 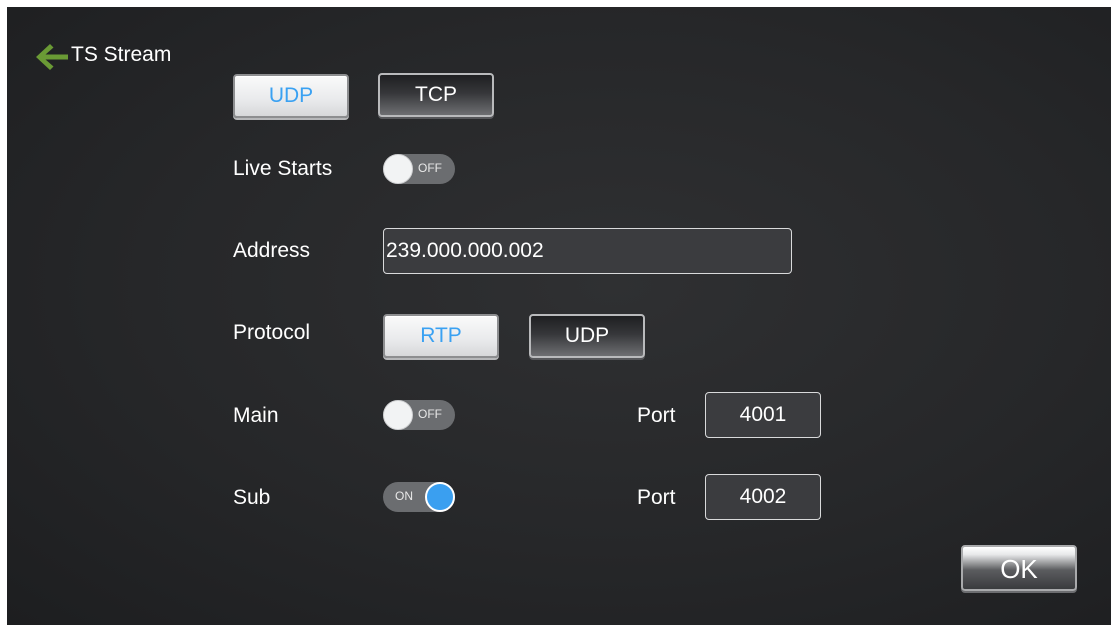 What do you see at coordinates (419, 497) in the screenshot?
I see `sub-toggle: ON` at bounding box center [419, 497].